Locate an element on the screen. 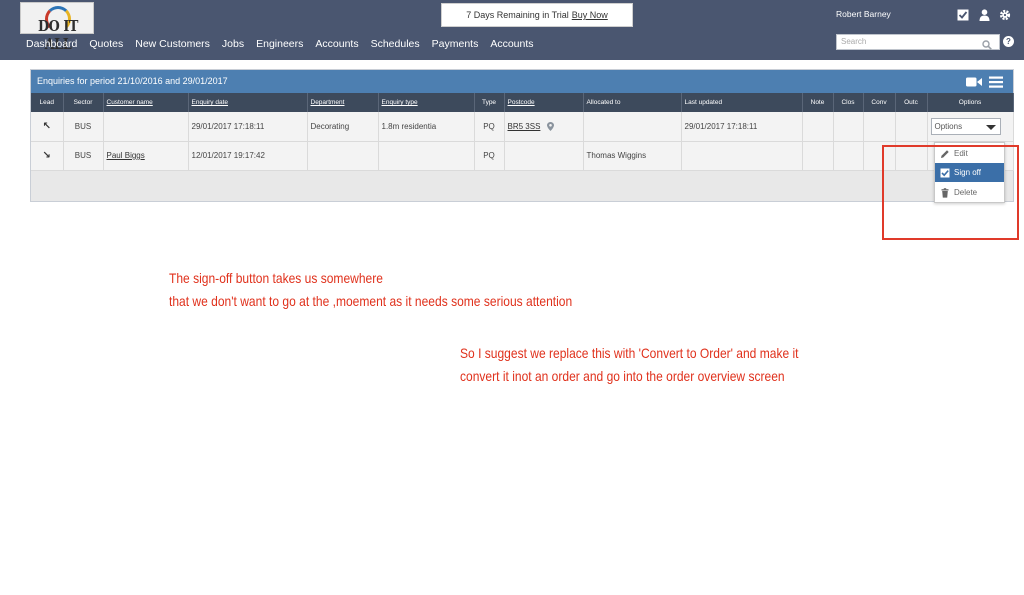 The image size is (1024, 595). settings-gear-icon is located at coordinates (1005, 15).